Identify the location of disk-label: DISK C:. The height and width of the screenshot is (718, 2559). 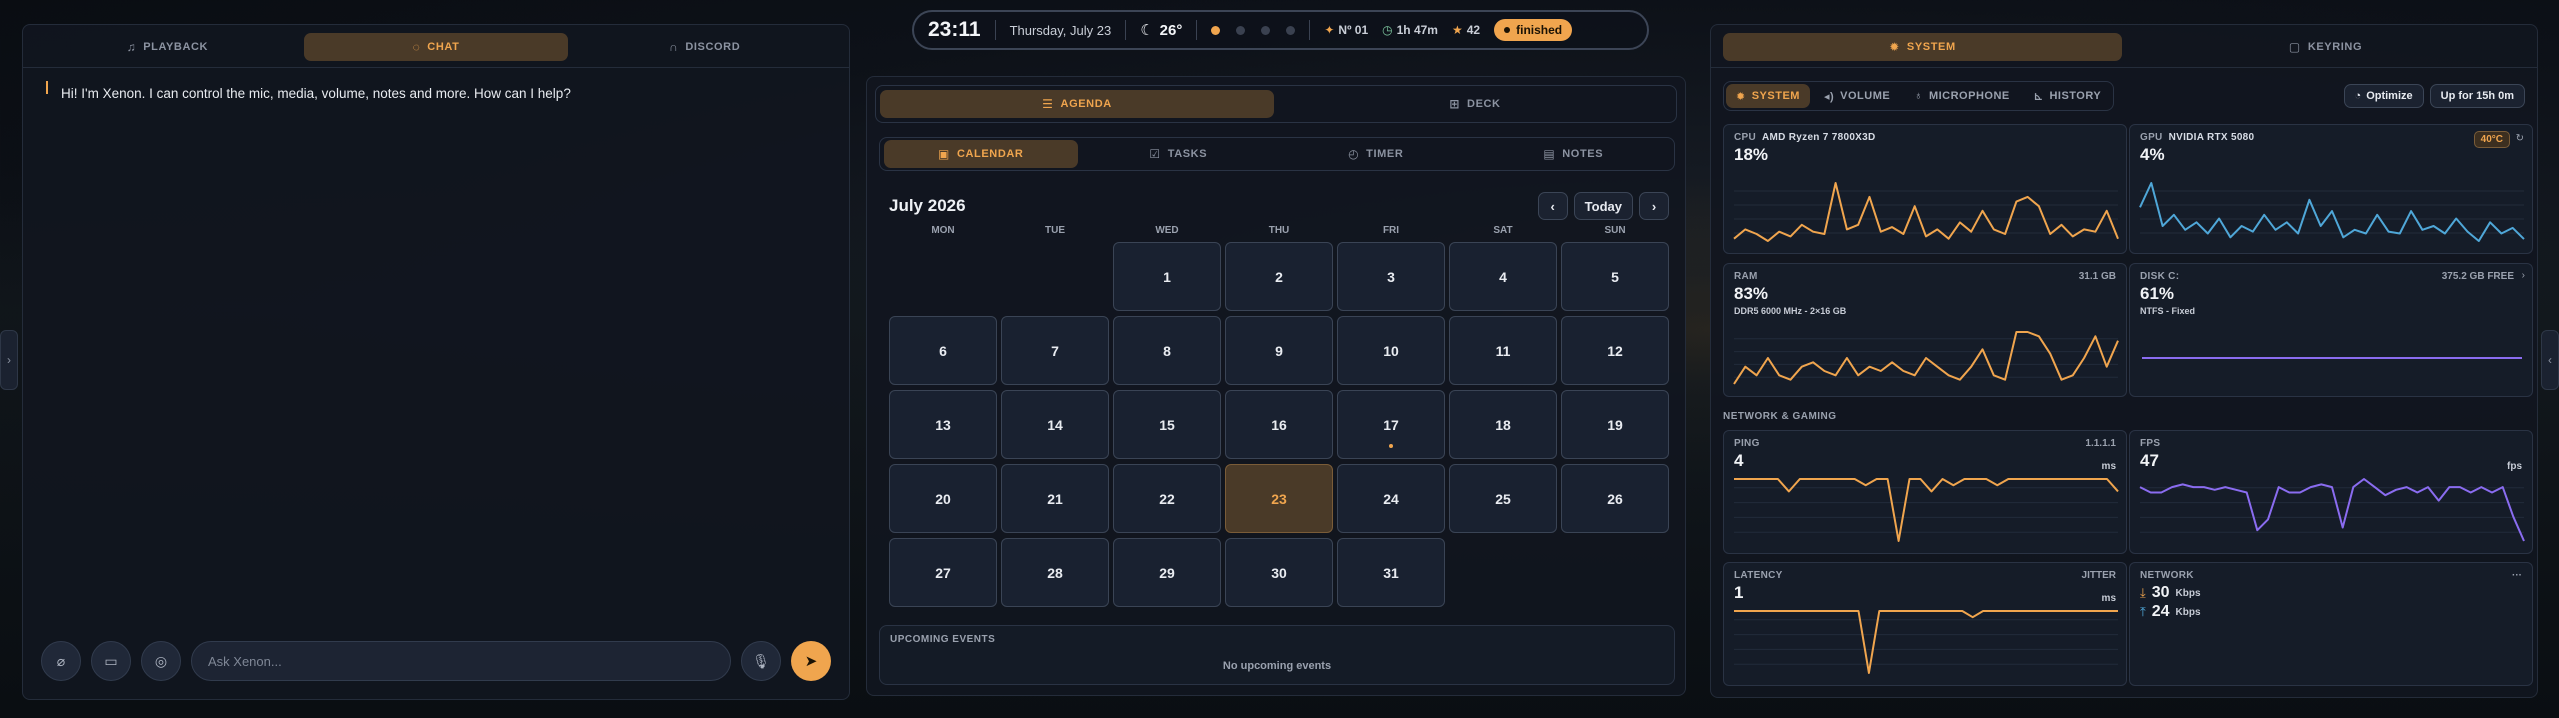
(2160, 276).